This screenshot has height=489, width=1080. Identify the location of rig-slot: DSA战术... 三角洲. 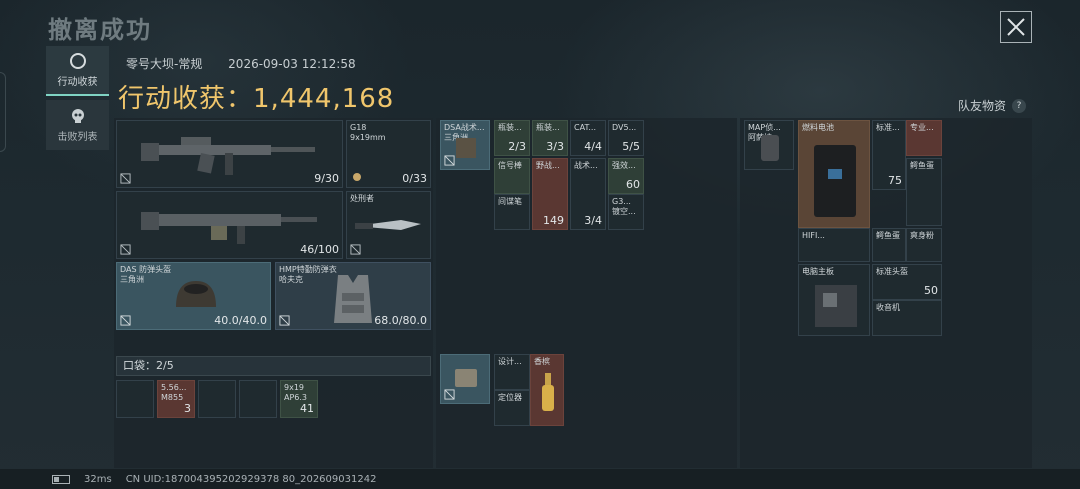
(465, 145).